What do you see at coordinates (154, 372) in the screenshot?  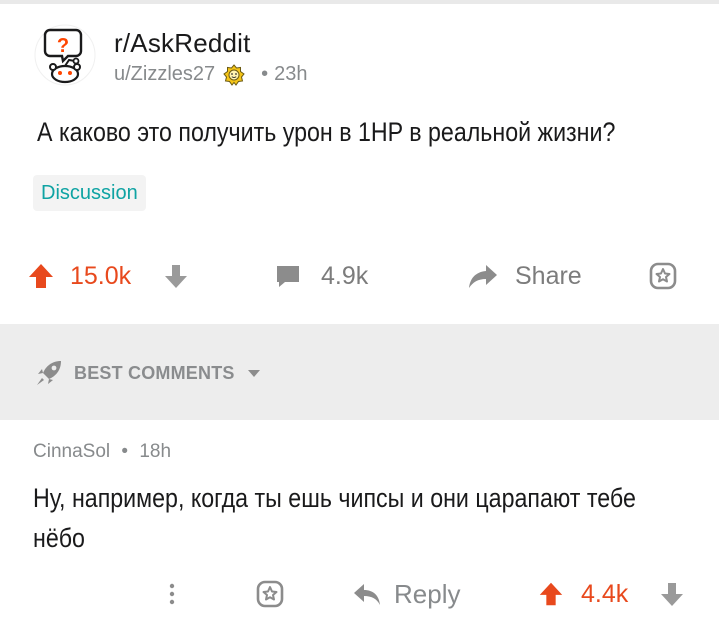 I see `sort-label: BEST COMMENTS` at bounding box center [154, 372].